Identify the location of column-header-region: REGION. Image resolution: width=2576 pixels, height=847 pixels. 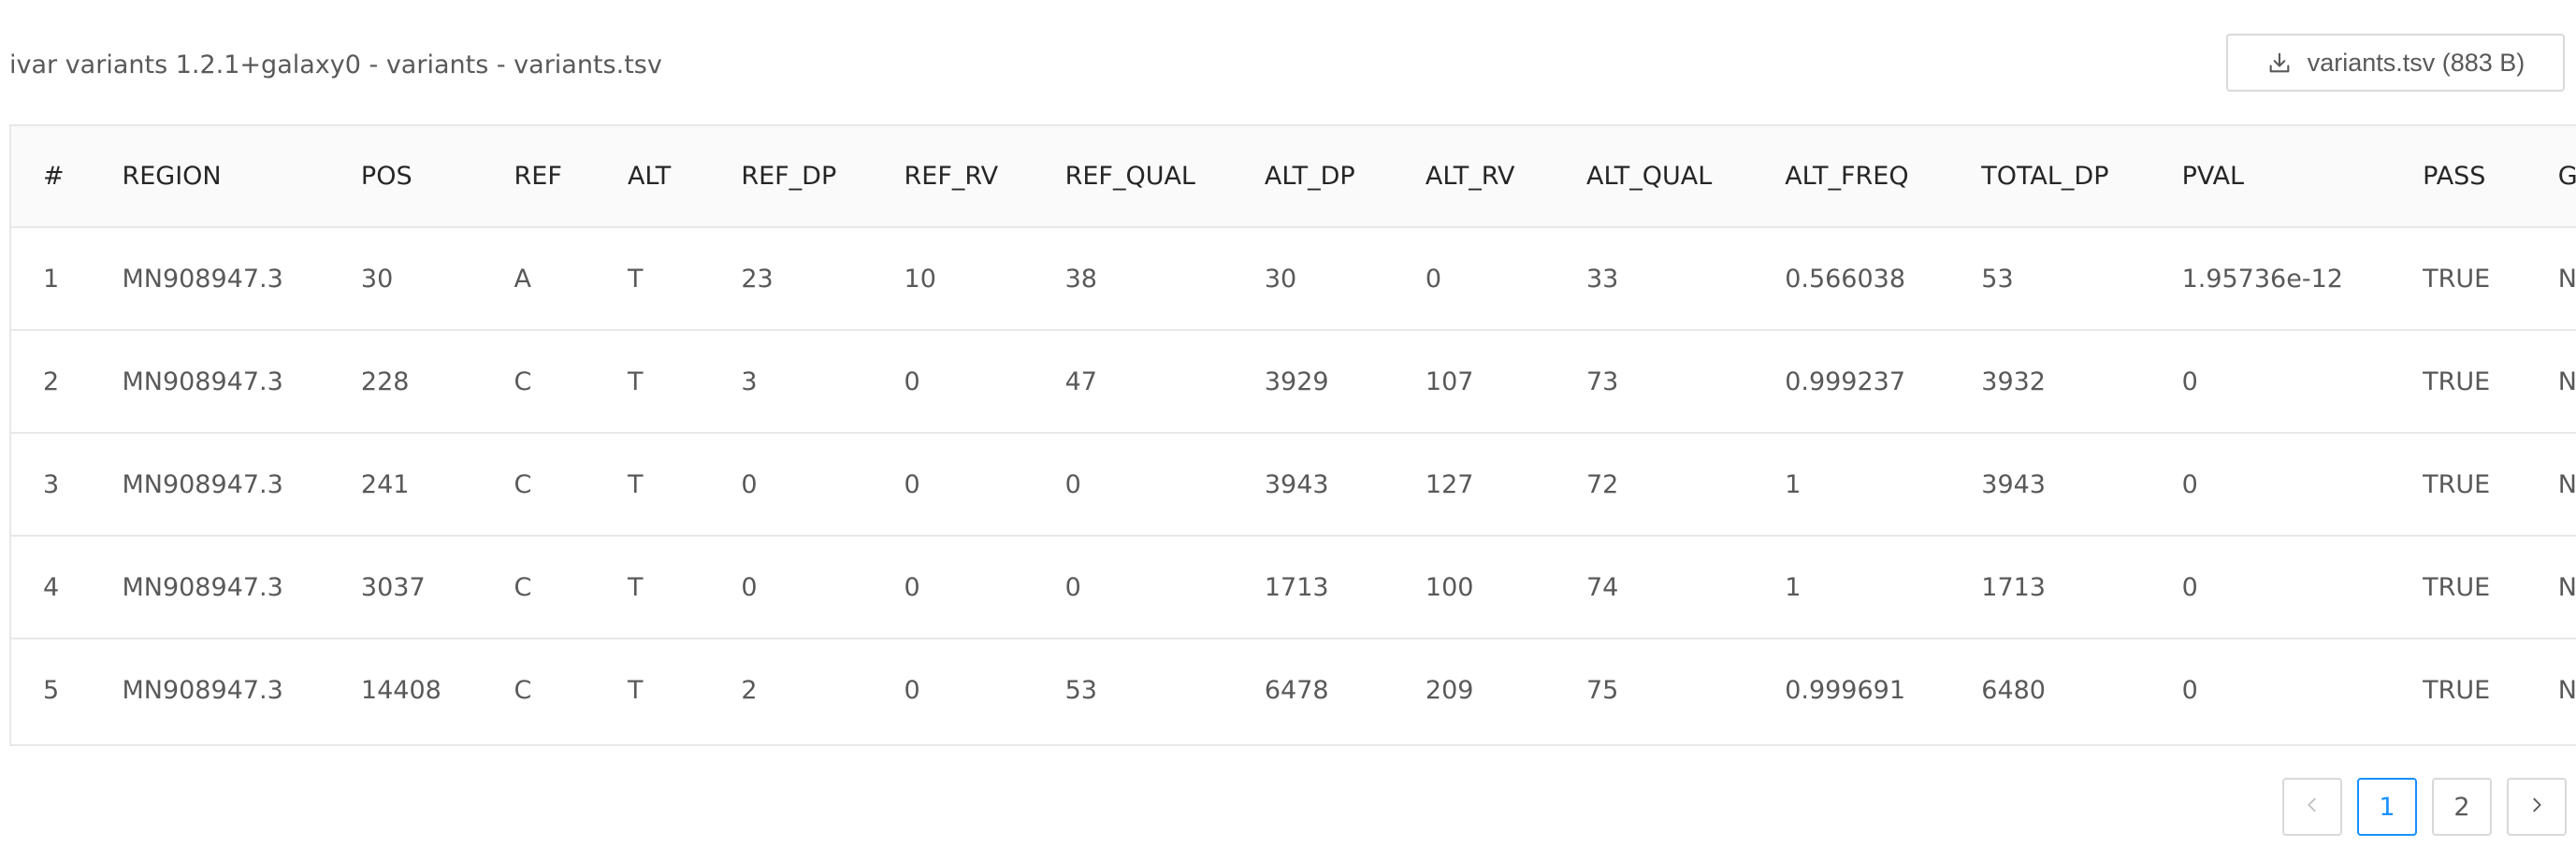
(209, 177).